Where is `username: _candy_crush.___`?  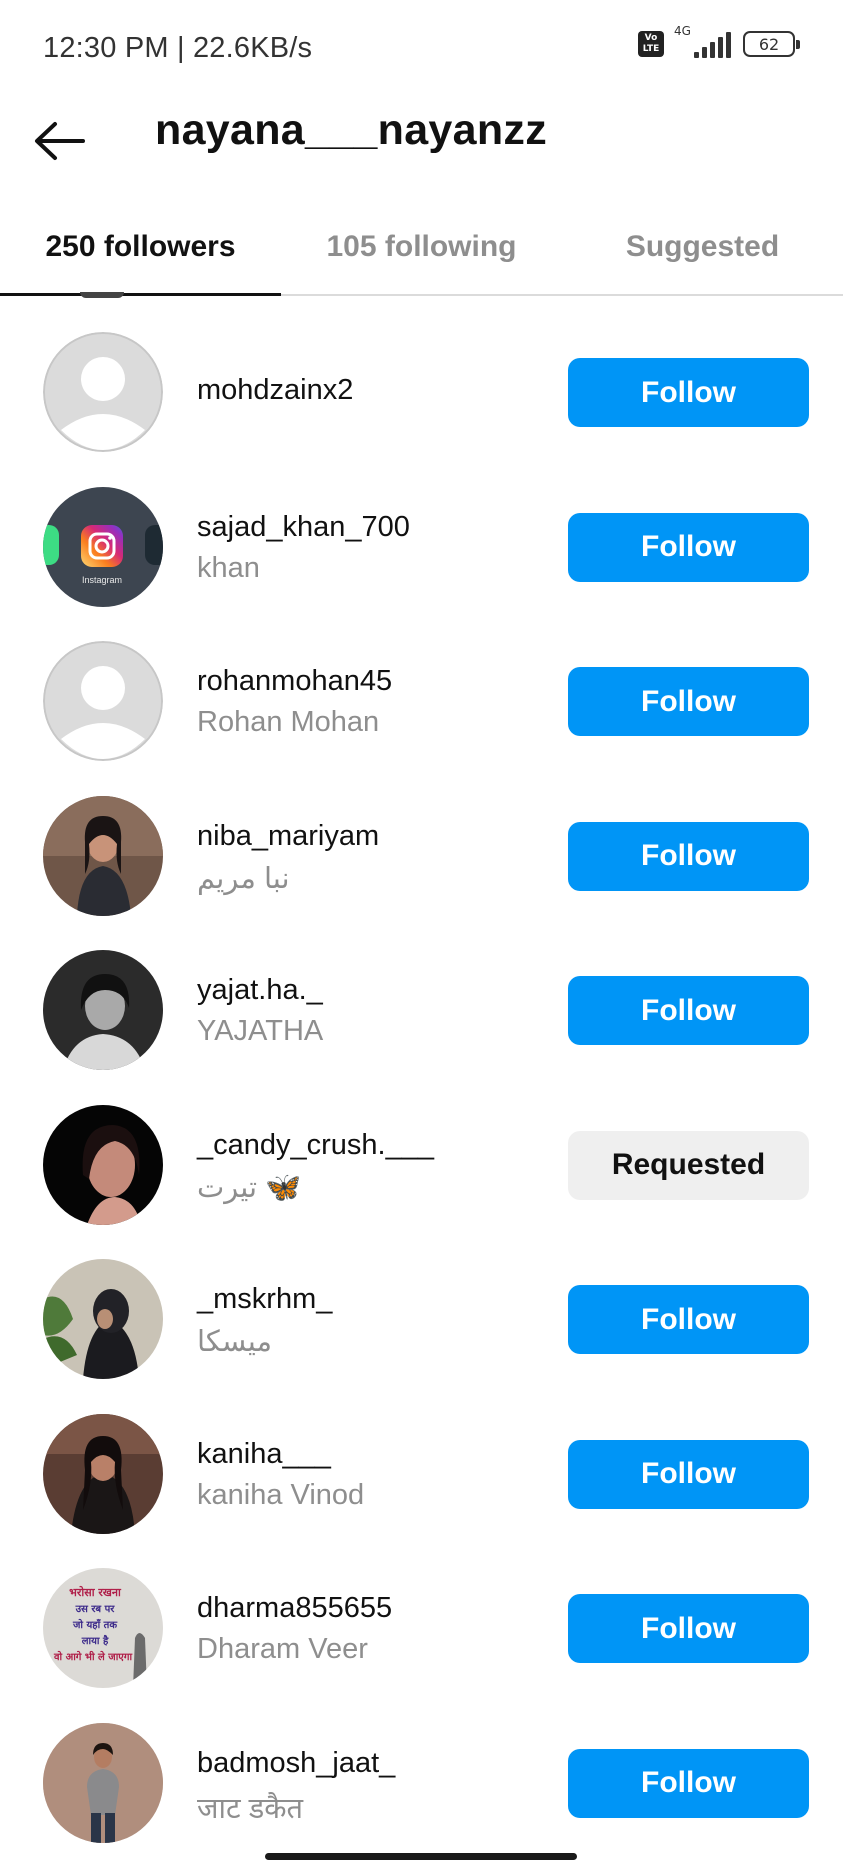
username: _candy_crush.___ is located at coordinates (315, 1145).